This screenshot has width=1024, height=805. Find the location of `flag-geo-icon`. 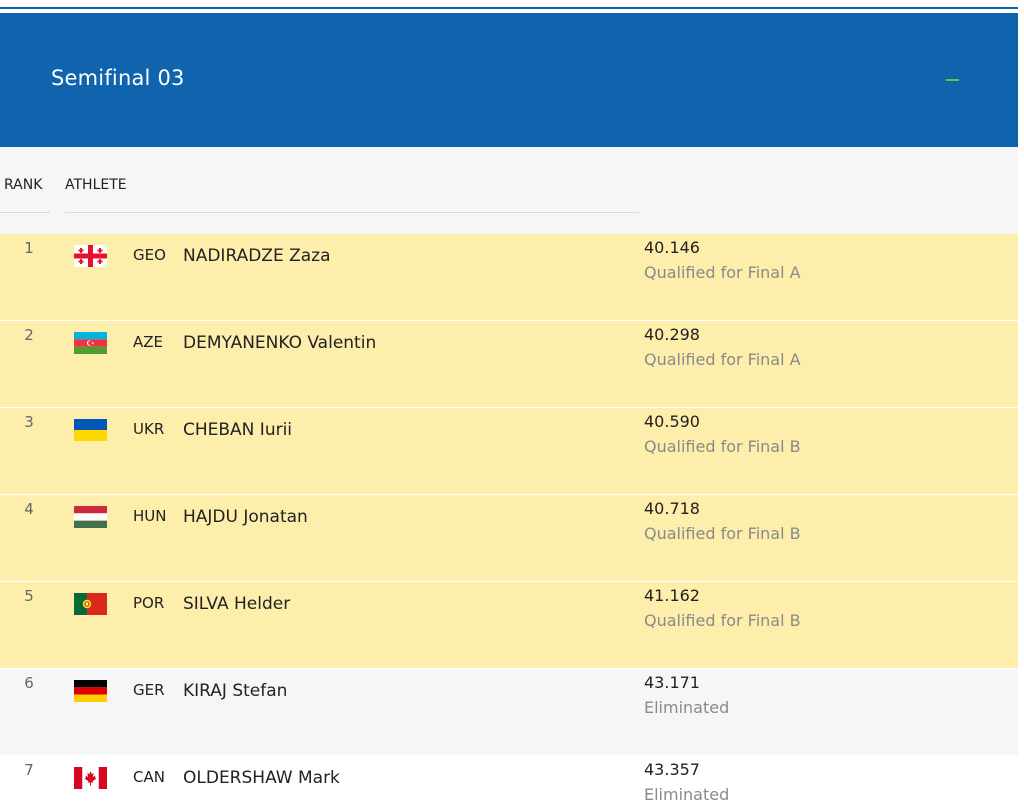

flag-geo-icon is located at coordinates (90, 256).